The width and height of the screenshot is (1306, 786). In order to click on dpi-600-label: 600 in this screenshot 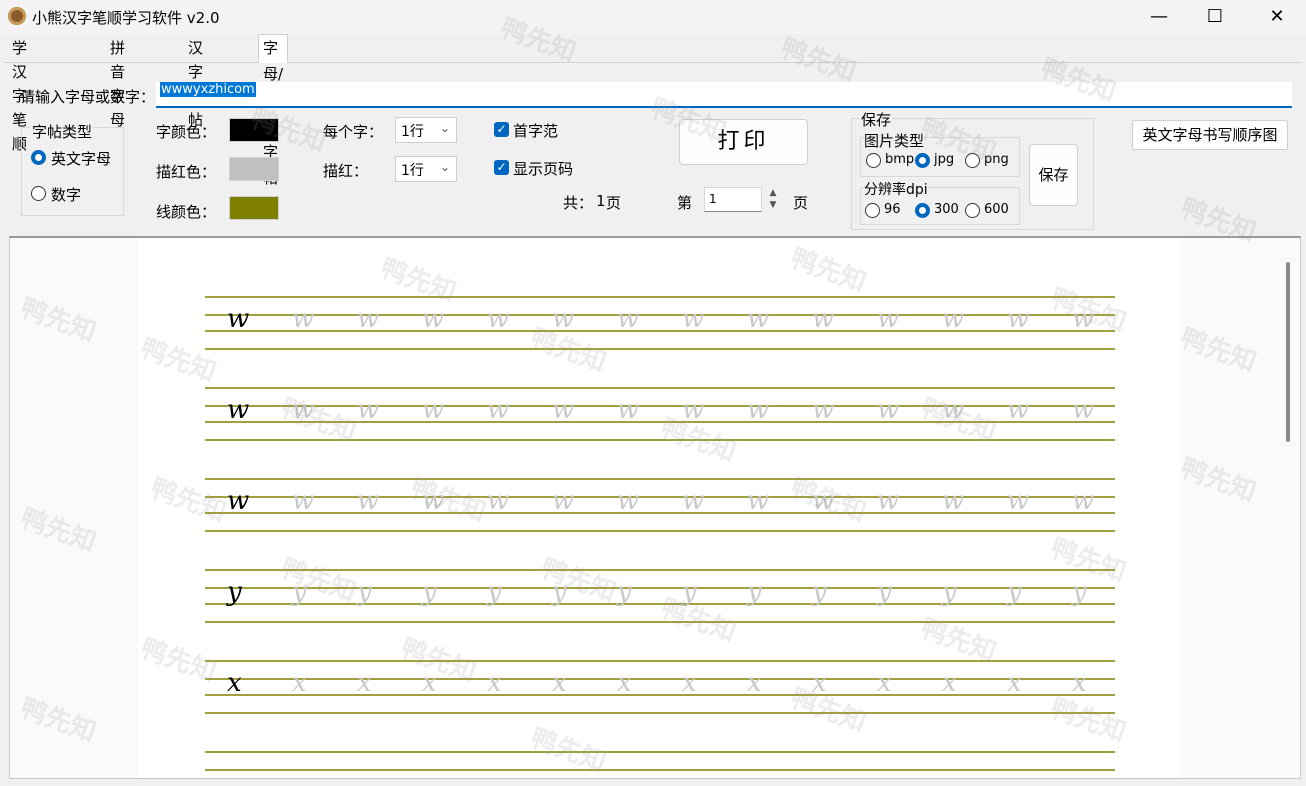, I will do `click(996, 209)`.